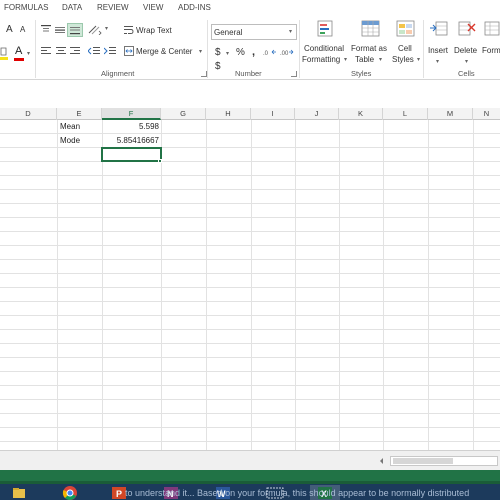 The width and height of the screenshot is (500, 500). I want to click on cell-f-mean-value: 5.598, so click(130, 127).